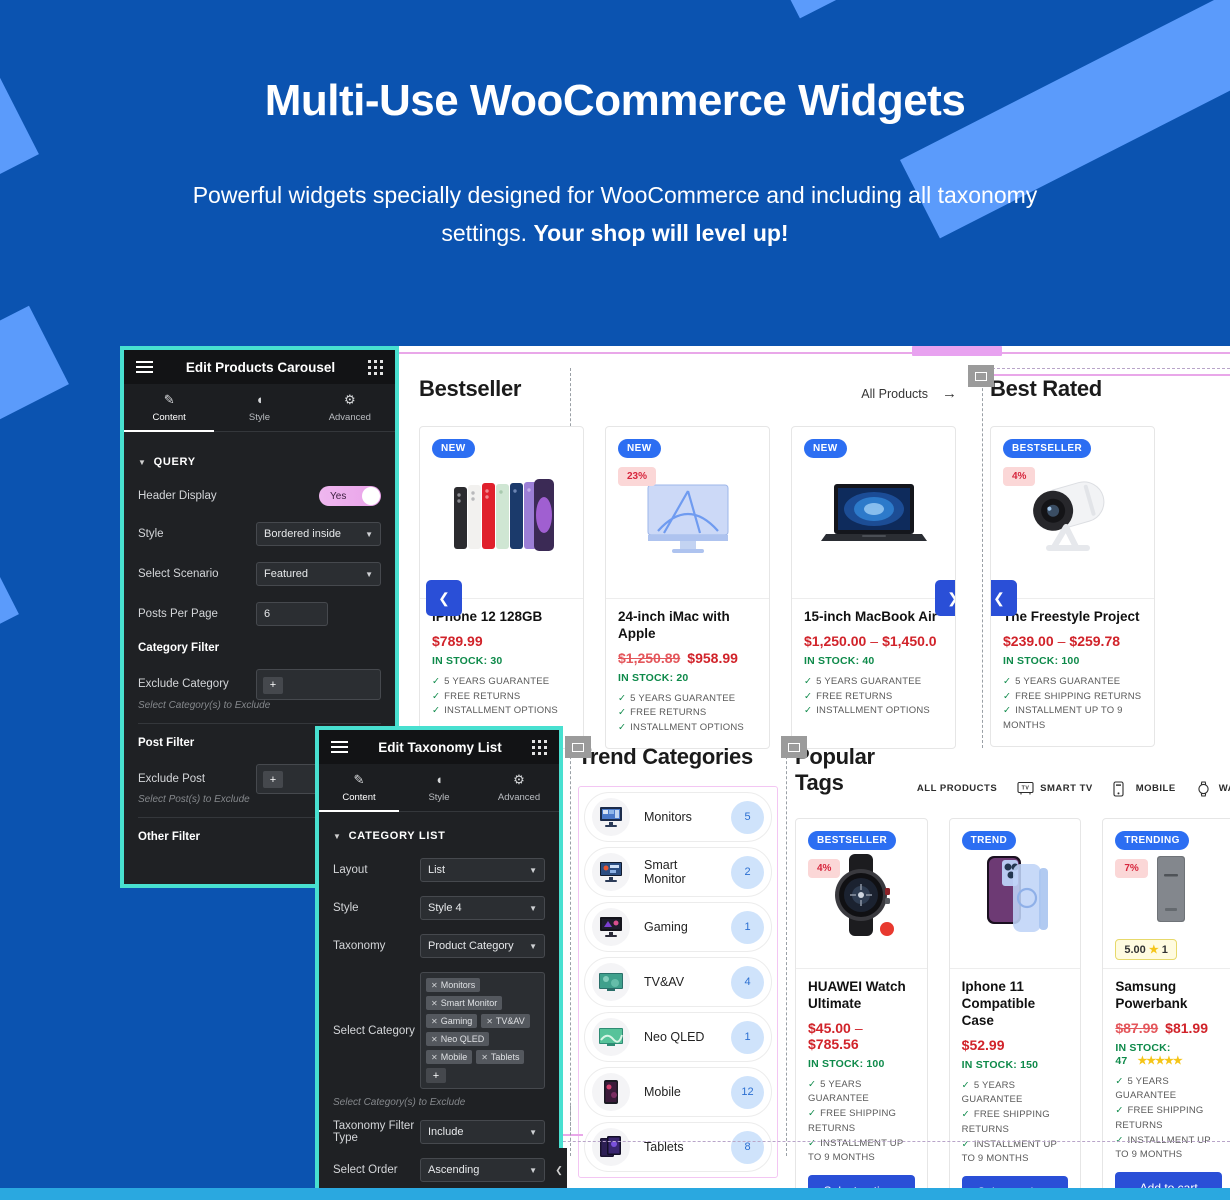  Describe the element at coordinates (824, 868) in the screenshot. I see `discount-badge: 4%` at that location.